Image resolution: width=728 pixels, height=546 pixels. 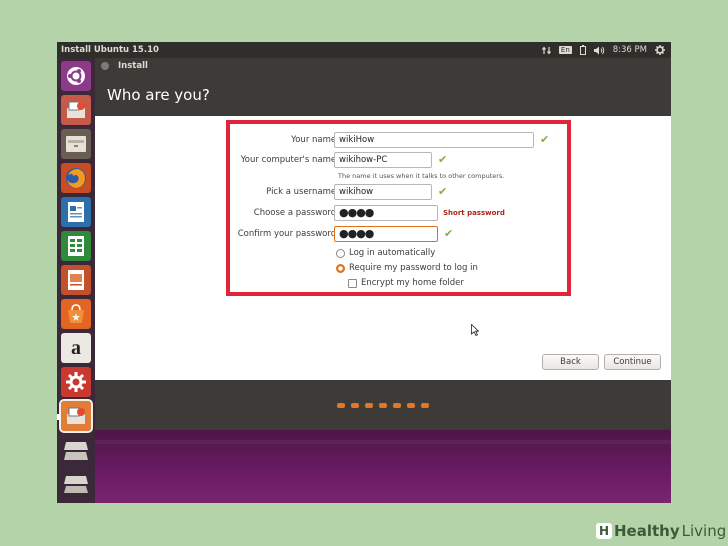 What do you see at coordinates (340, 268) in the screenshot?
I see `require-password-radio` at bounding box center [340, 268].